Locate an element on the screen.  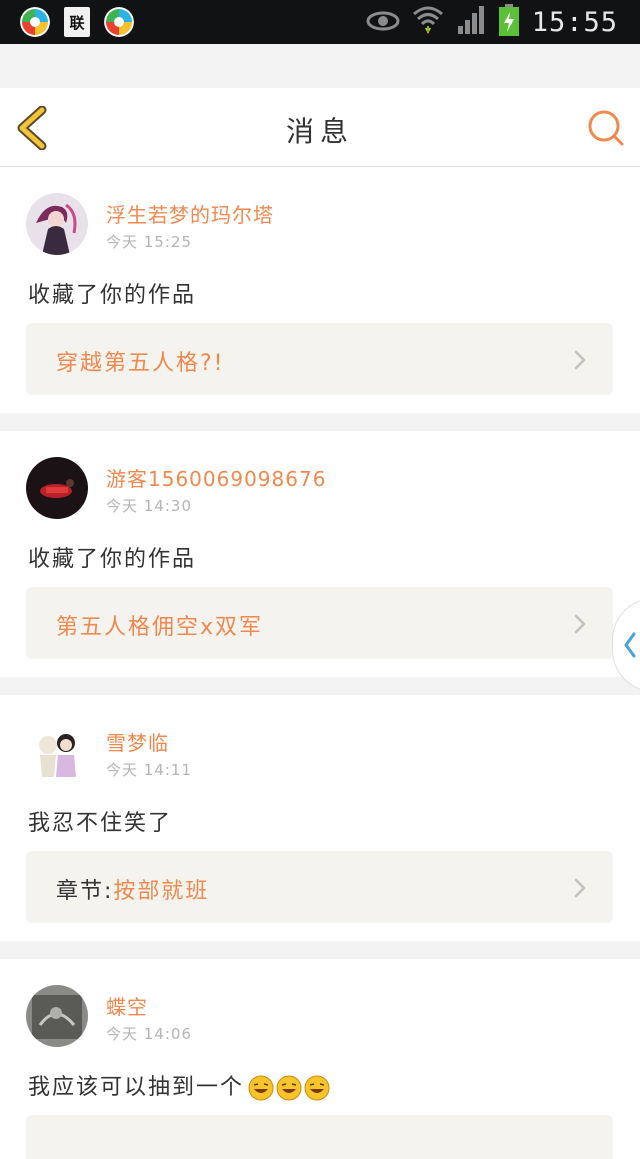
work-link: 穿越第五人格?! is located at coordinates (319, 359).